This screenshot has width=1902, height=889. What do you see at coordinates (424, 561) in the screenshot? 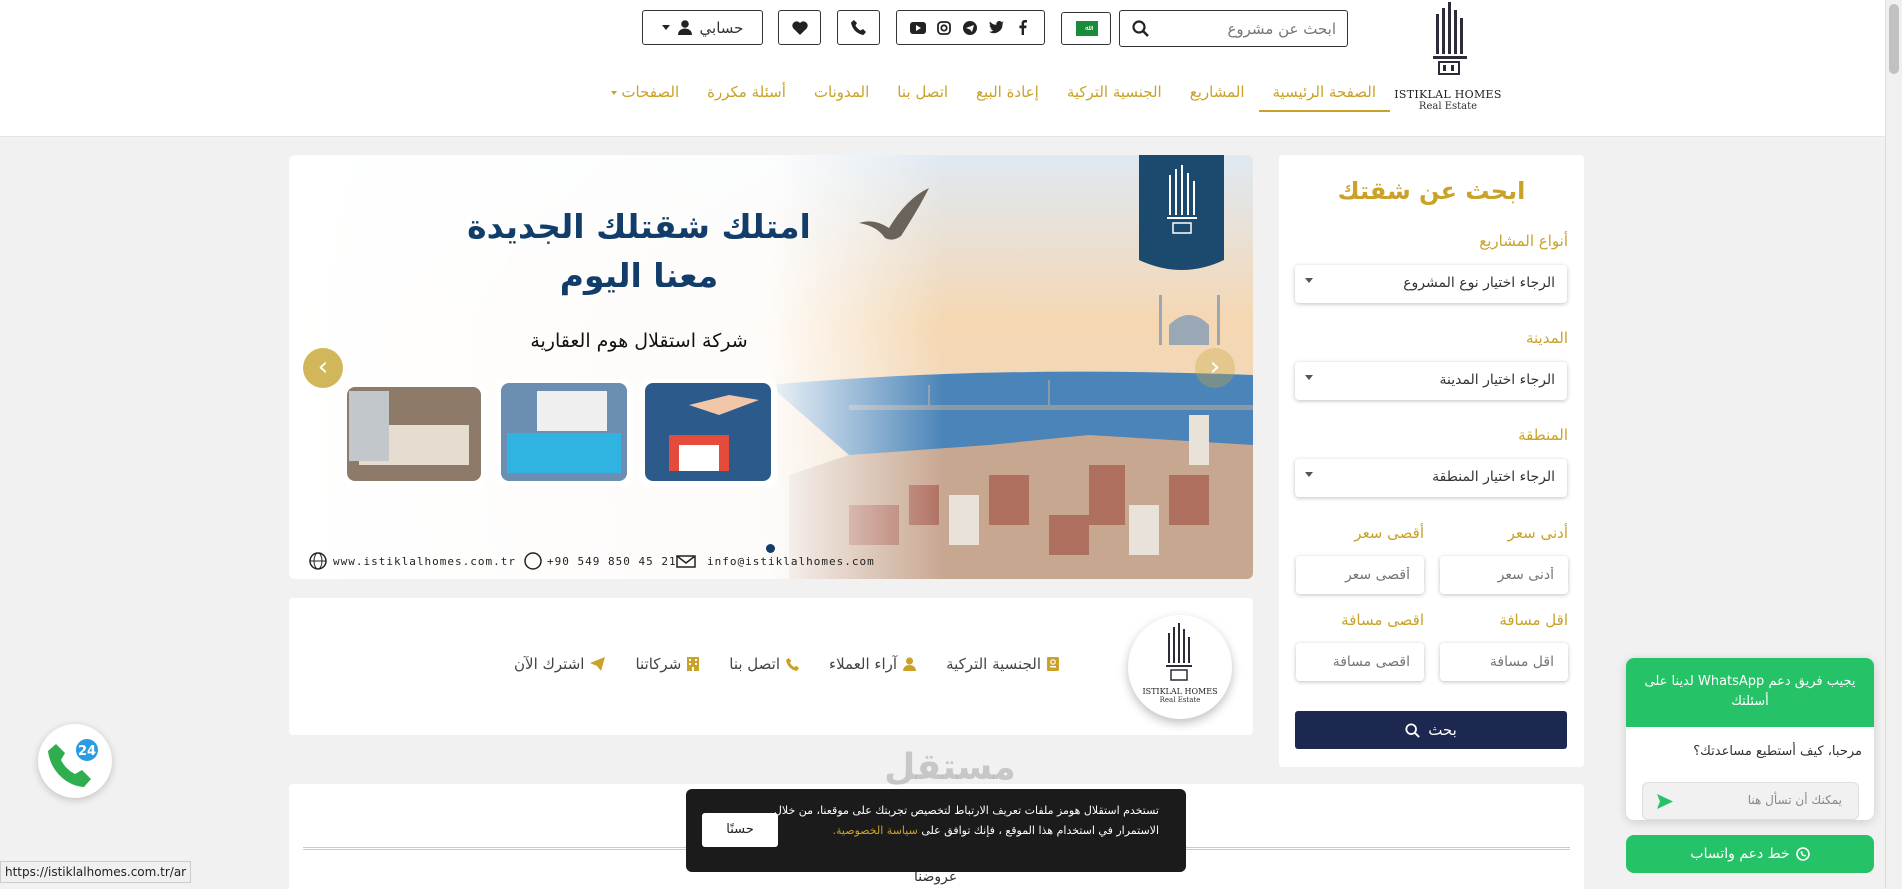
I see `hero-website: www.istiklalhomes.com.tr` at bounding box center [424, 561].